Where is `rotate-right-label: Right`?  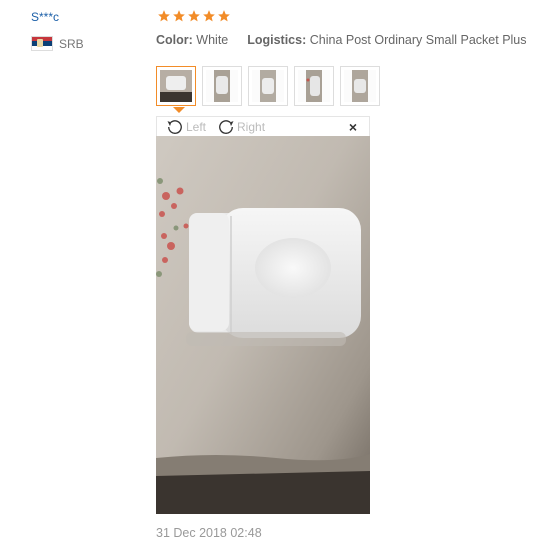
rotate-right-label: Right is located at coordinates (251, 126).